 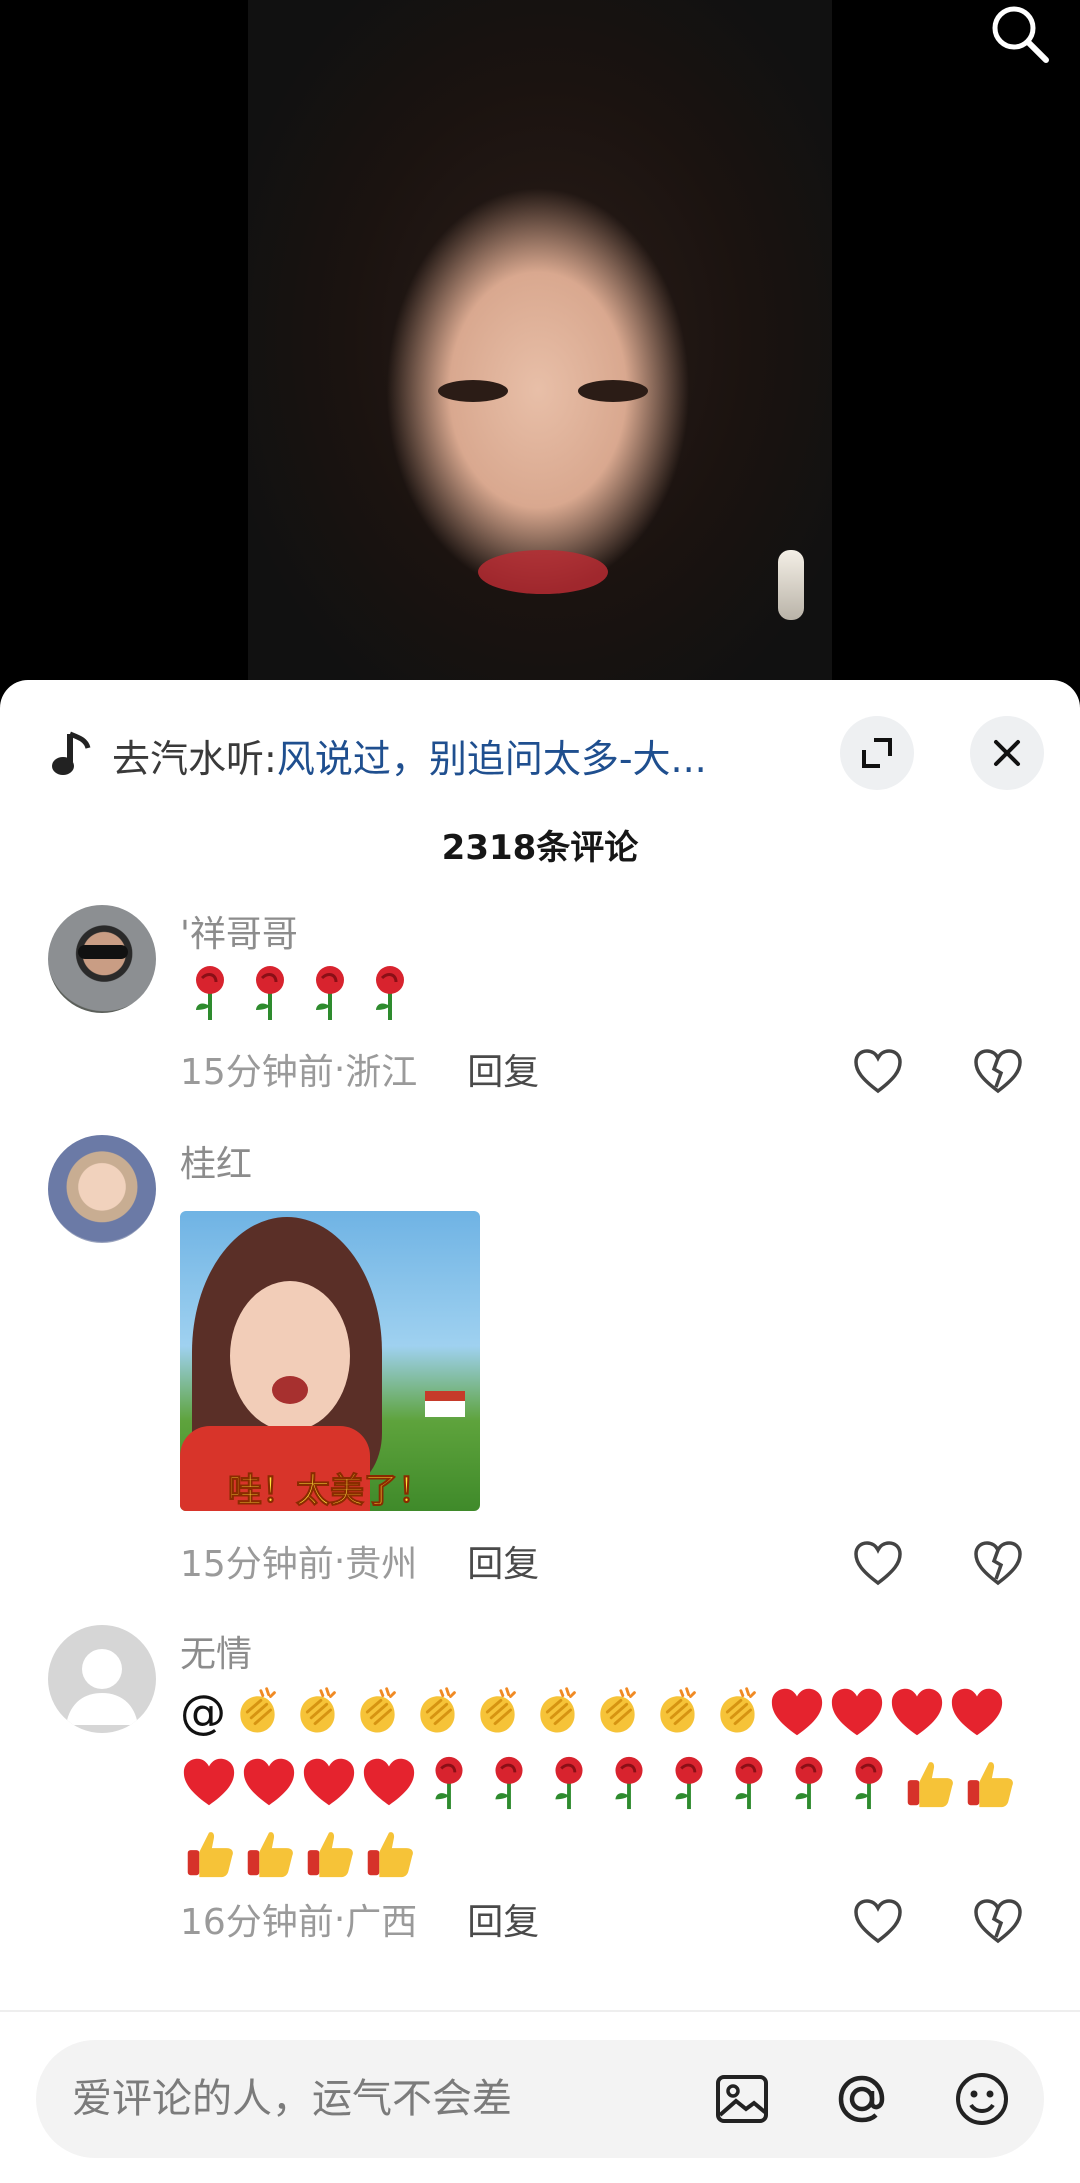 What do you see at coordinates (543, 572) in the screenshot?
I see `video-lips` at bounding box center [543, 572].